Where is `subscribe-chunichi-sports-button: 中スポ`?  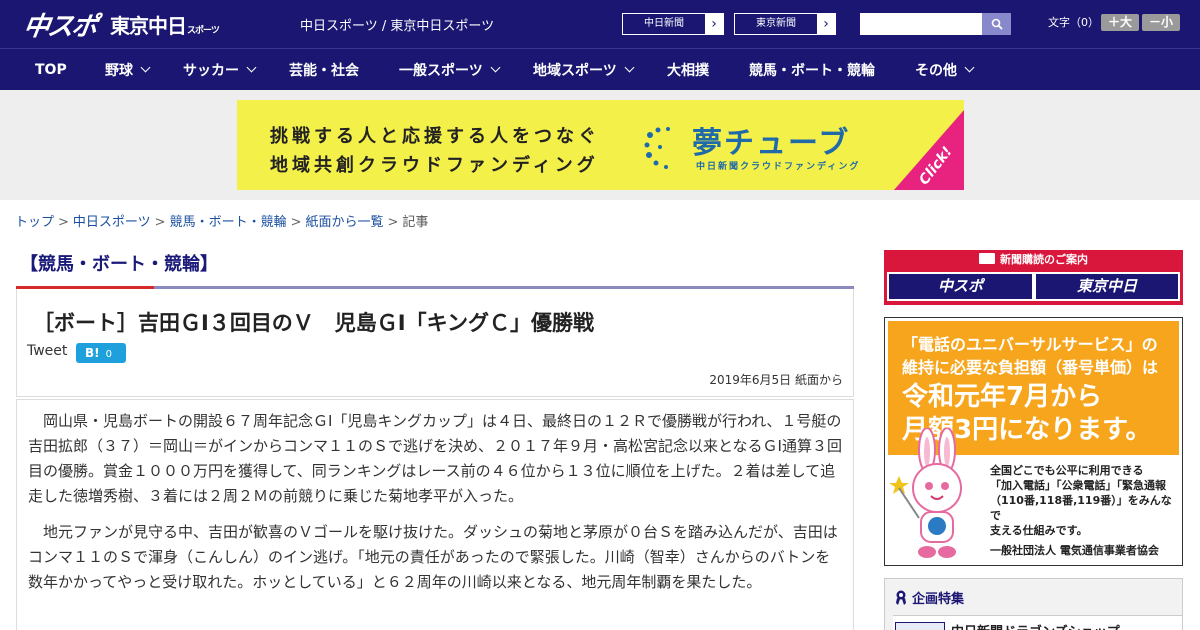 subscribe-chunichi-sports-button: 中スポ is located at coordinates (960, 286).